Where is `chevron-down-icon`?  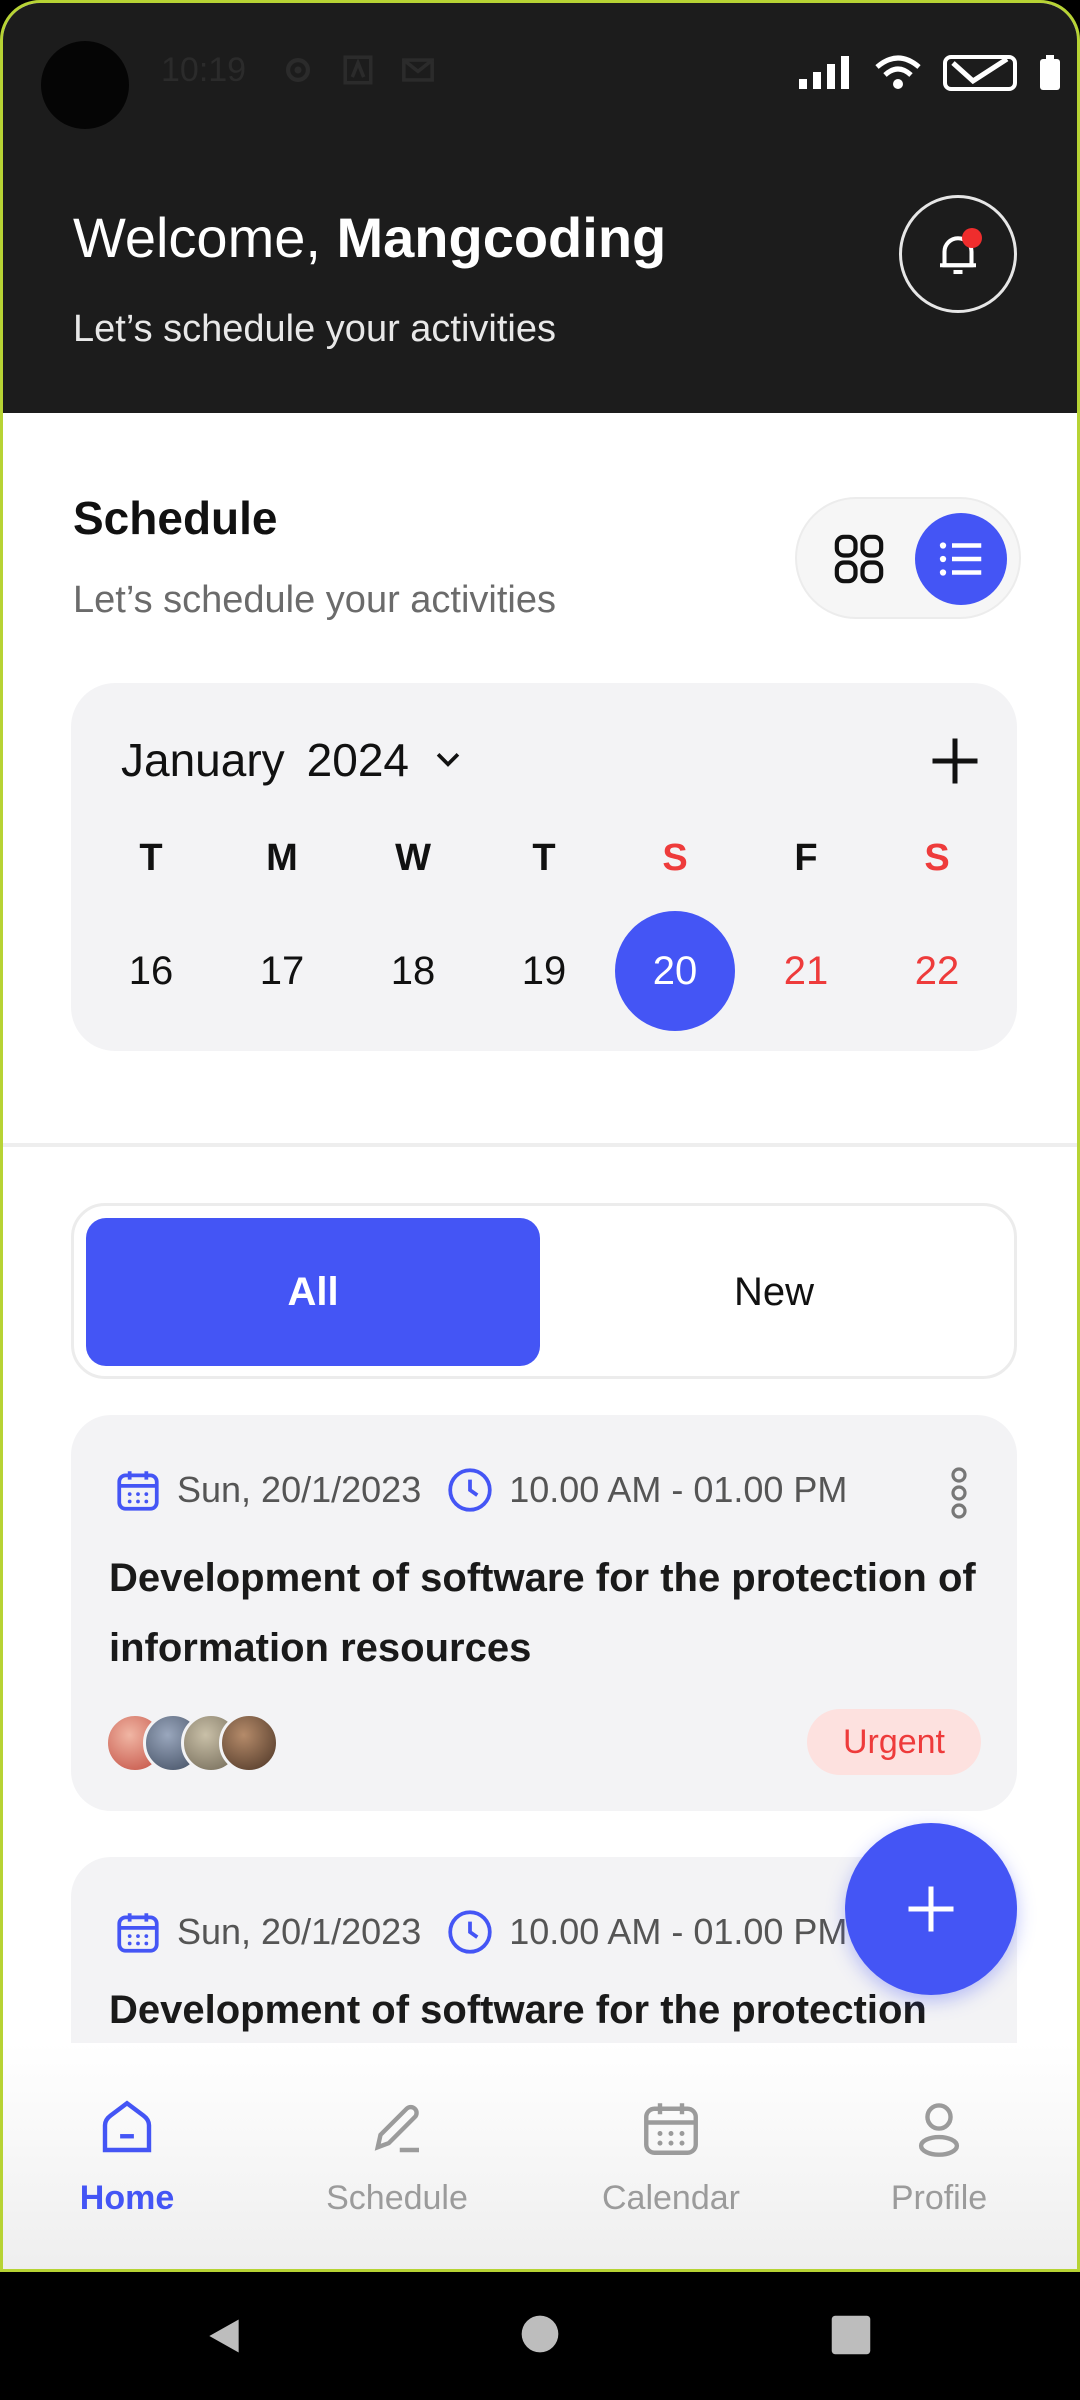
chevron-down-icon is located at coordinates (448, 760).